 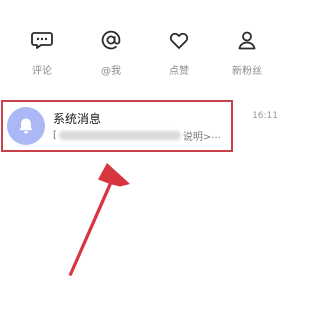 What do you see at coordinates (99, 219) in the screenshot?
I see `arrow-icon` at bounding box center [99, 219].